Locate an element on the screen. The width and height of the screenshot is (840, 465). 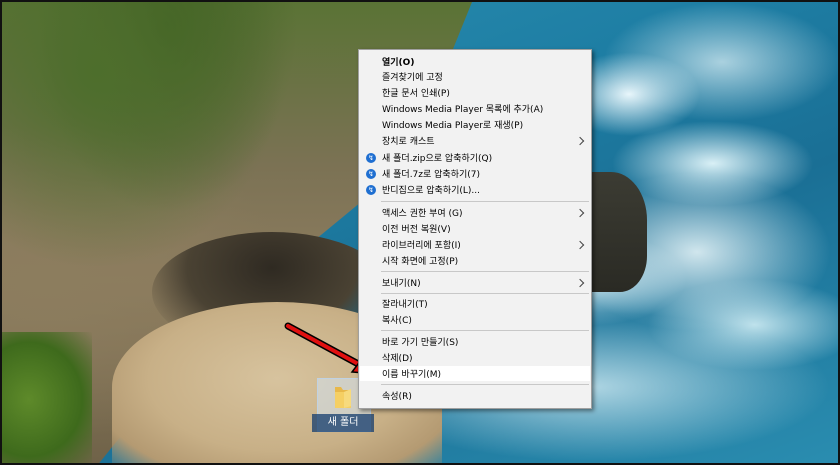
menu-item-label: 새 폴더.7z로 압축하기(7) is located at coordinates (431, 175).